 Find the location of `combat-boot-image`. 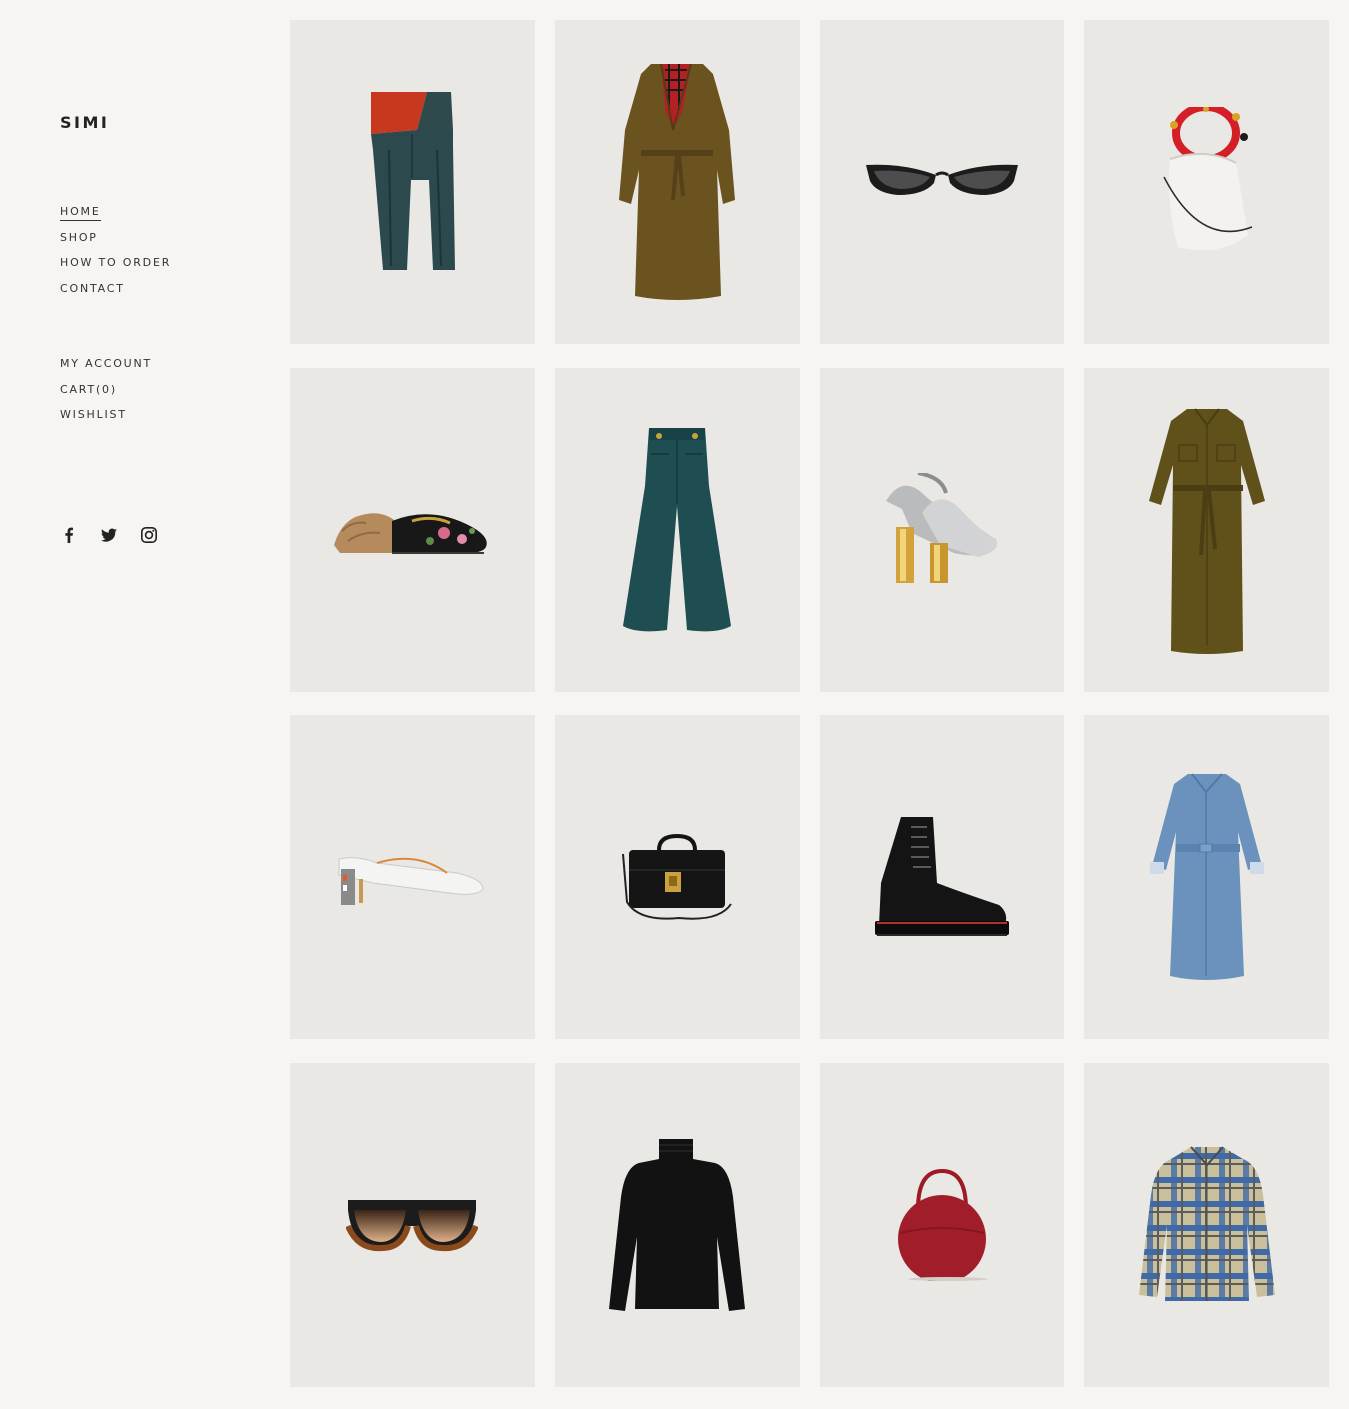

combat-boot-image is located at coordinates (941, 876).